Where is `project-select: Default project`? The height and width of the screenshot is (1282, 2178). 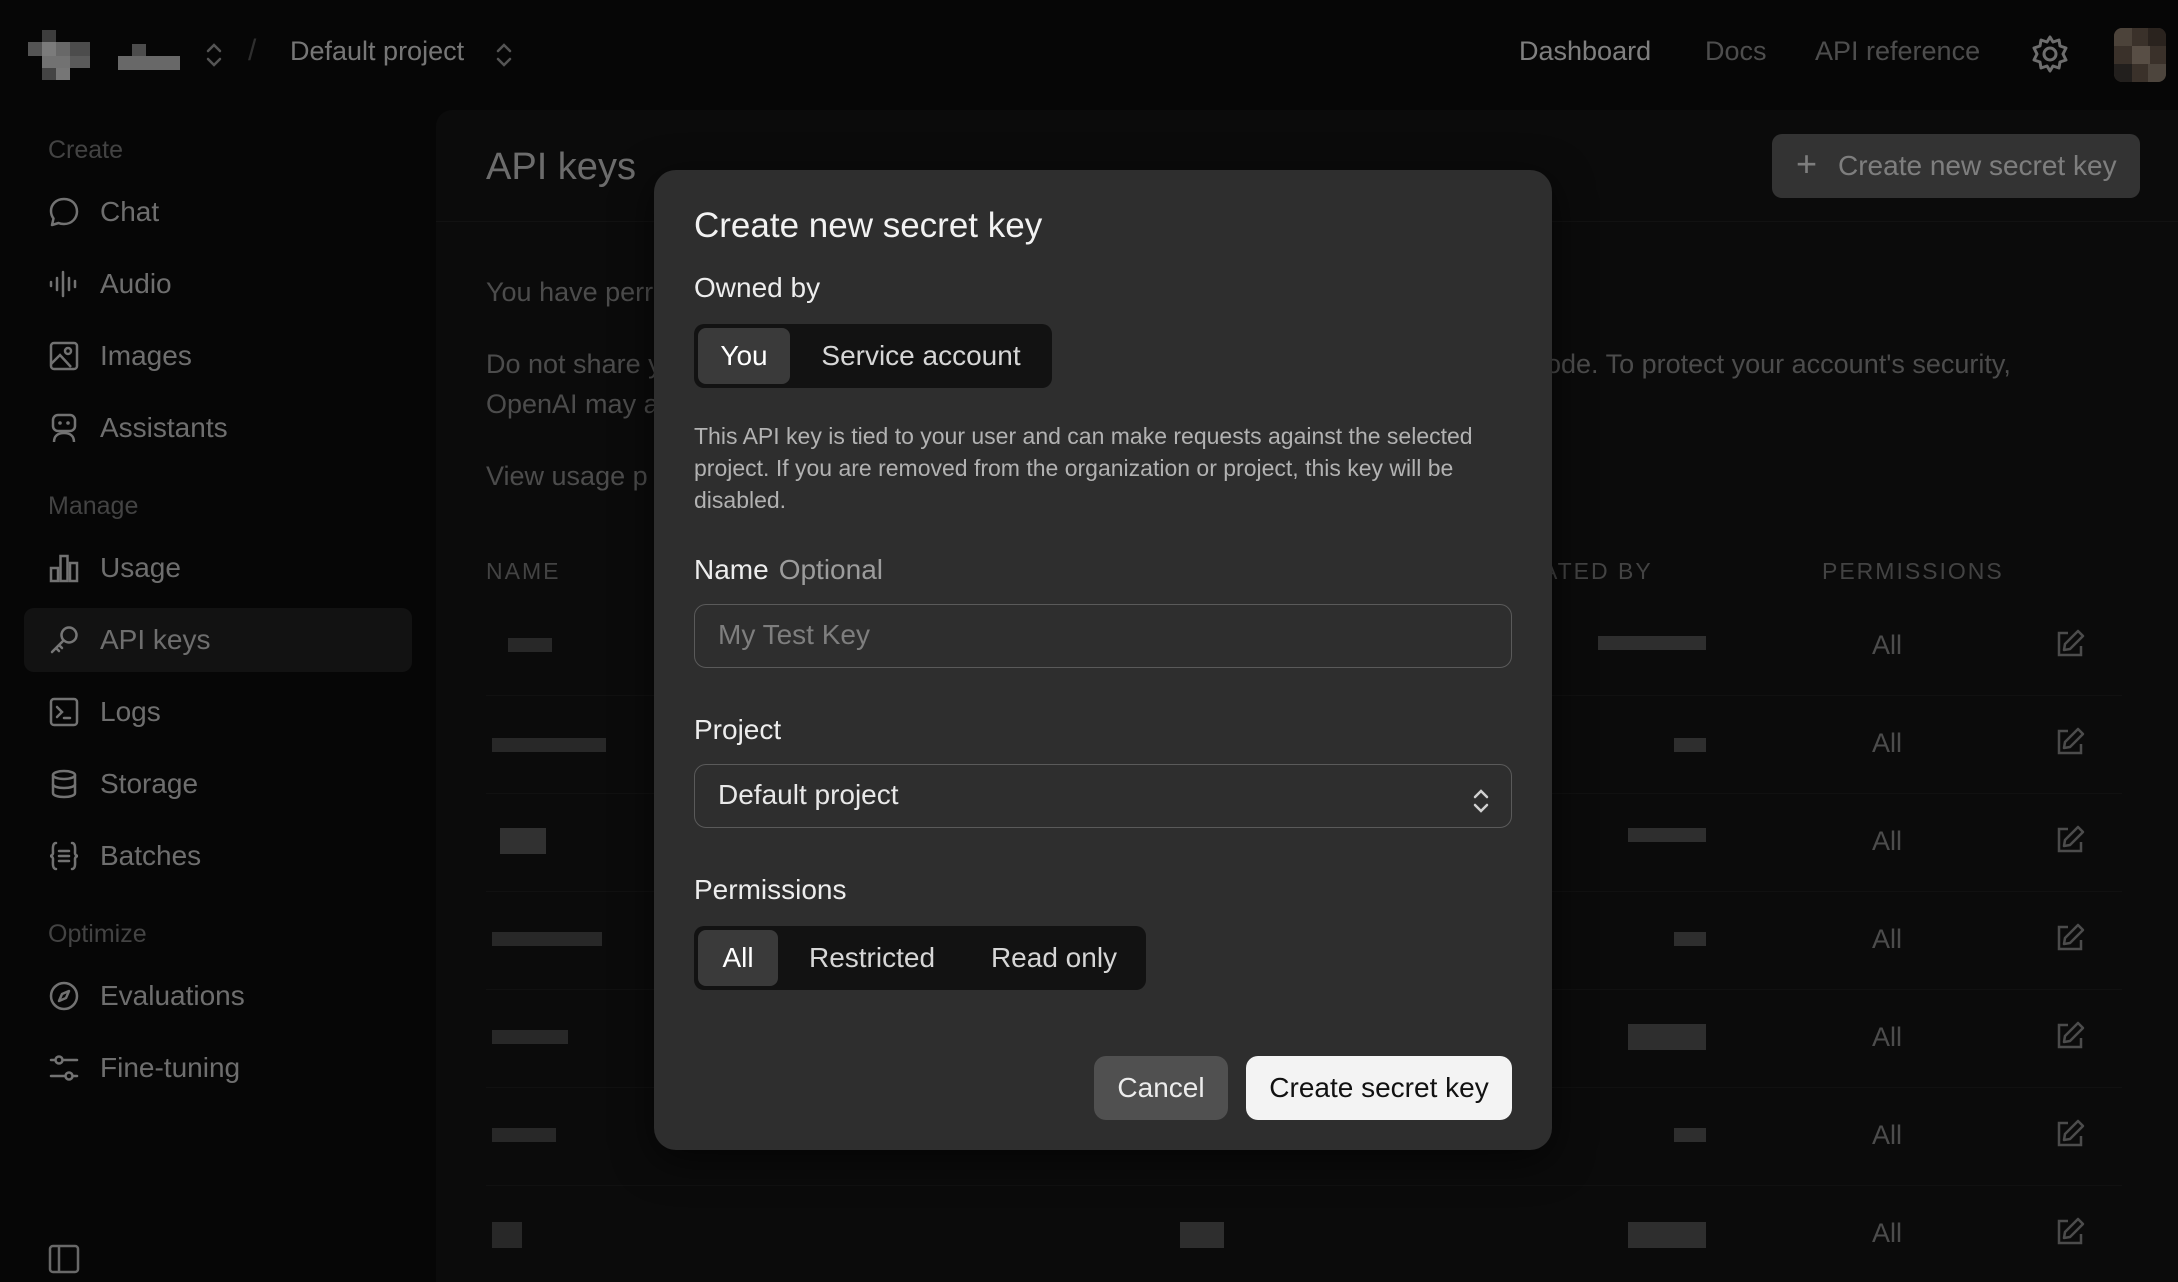 project-select: Default project is located at coordinates (1103, 796).